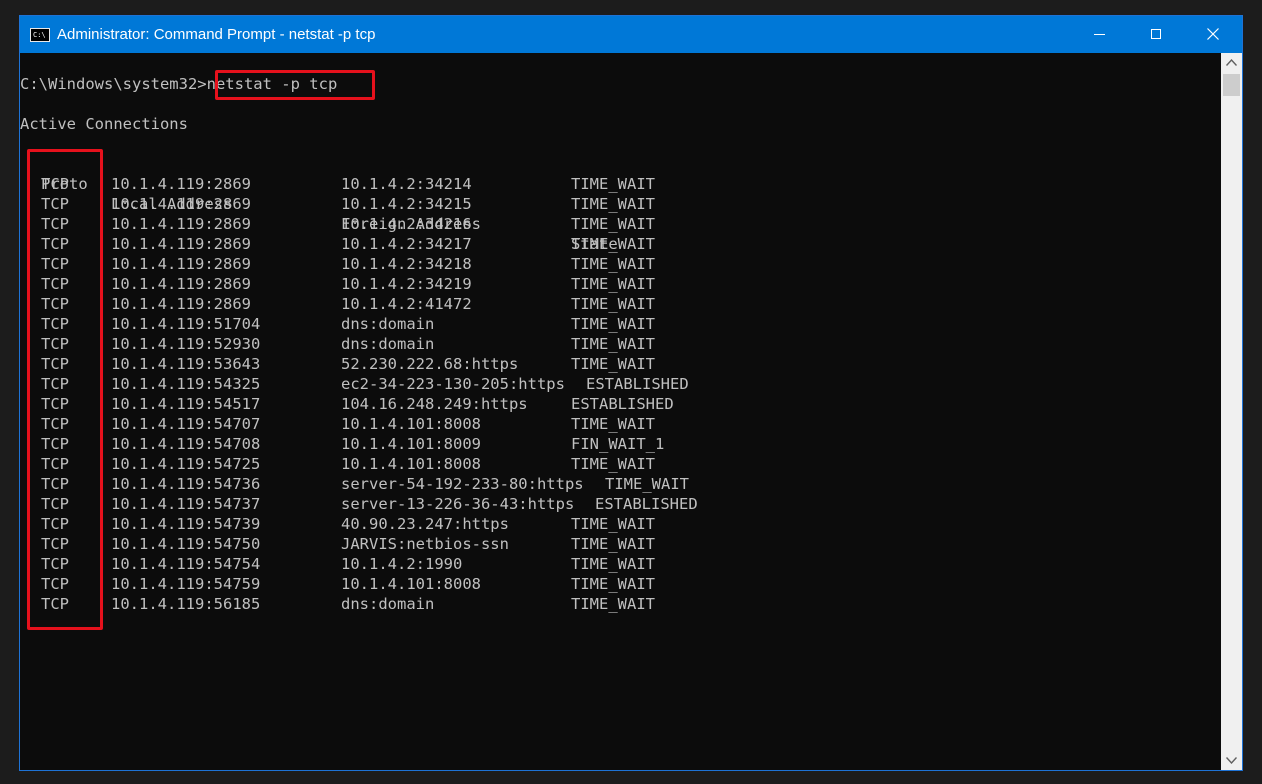 The height and width of the screenshot is (784, 1262). Describe the element at coordinates (453, 384) in the screenshot. I see `row-foreign-address: ec2-34-223-130-205:https` at that location.